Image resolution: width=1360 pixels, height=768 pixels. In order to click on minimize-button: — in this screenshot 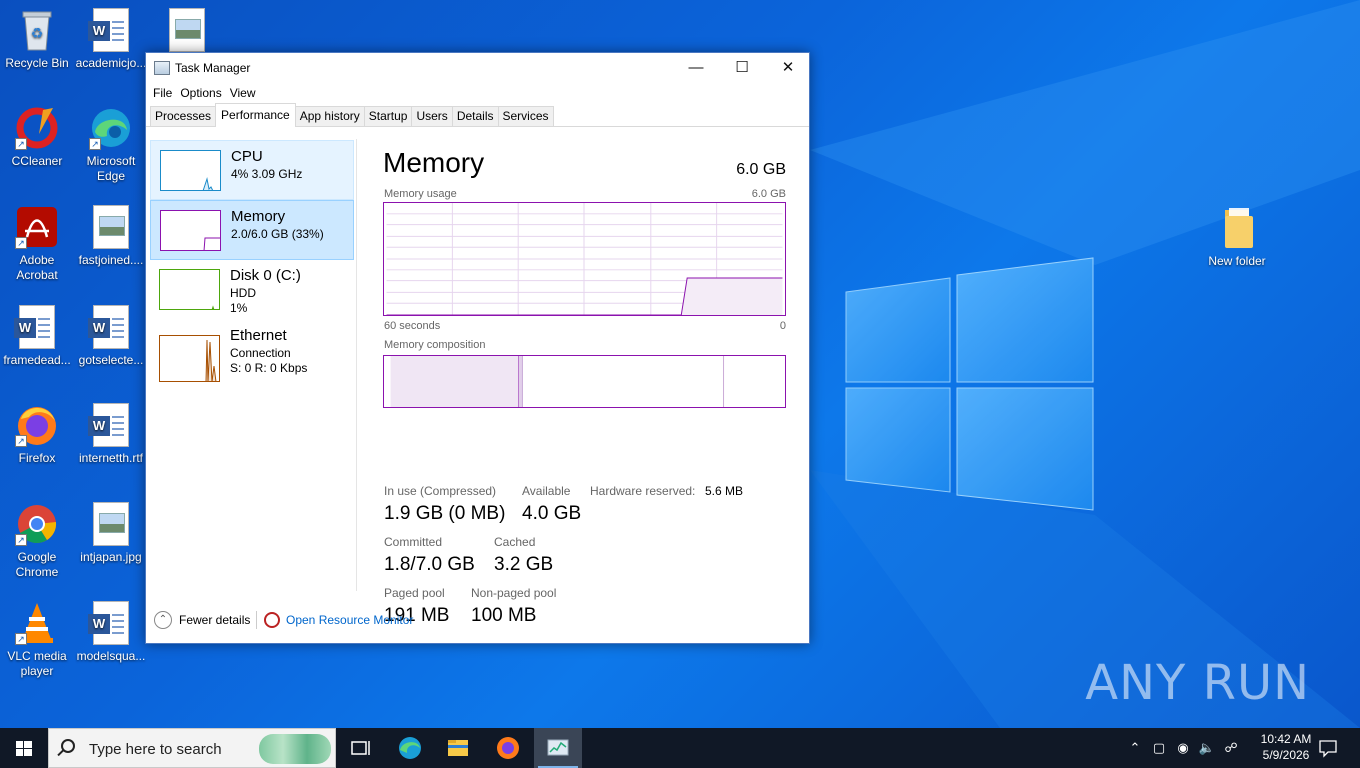, I will do `click(696, 68)`.